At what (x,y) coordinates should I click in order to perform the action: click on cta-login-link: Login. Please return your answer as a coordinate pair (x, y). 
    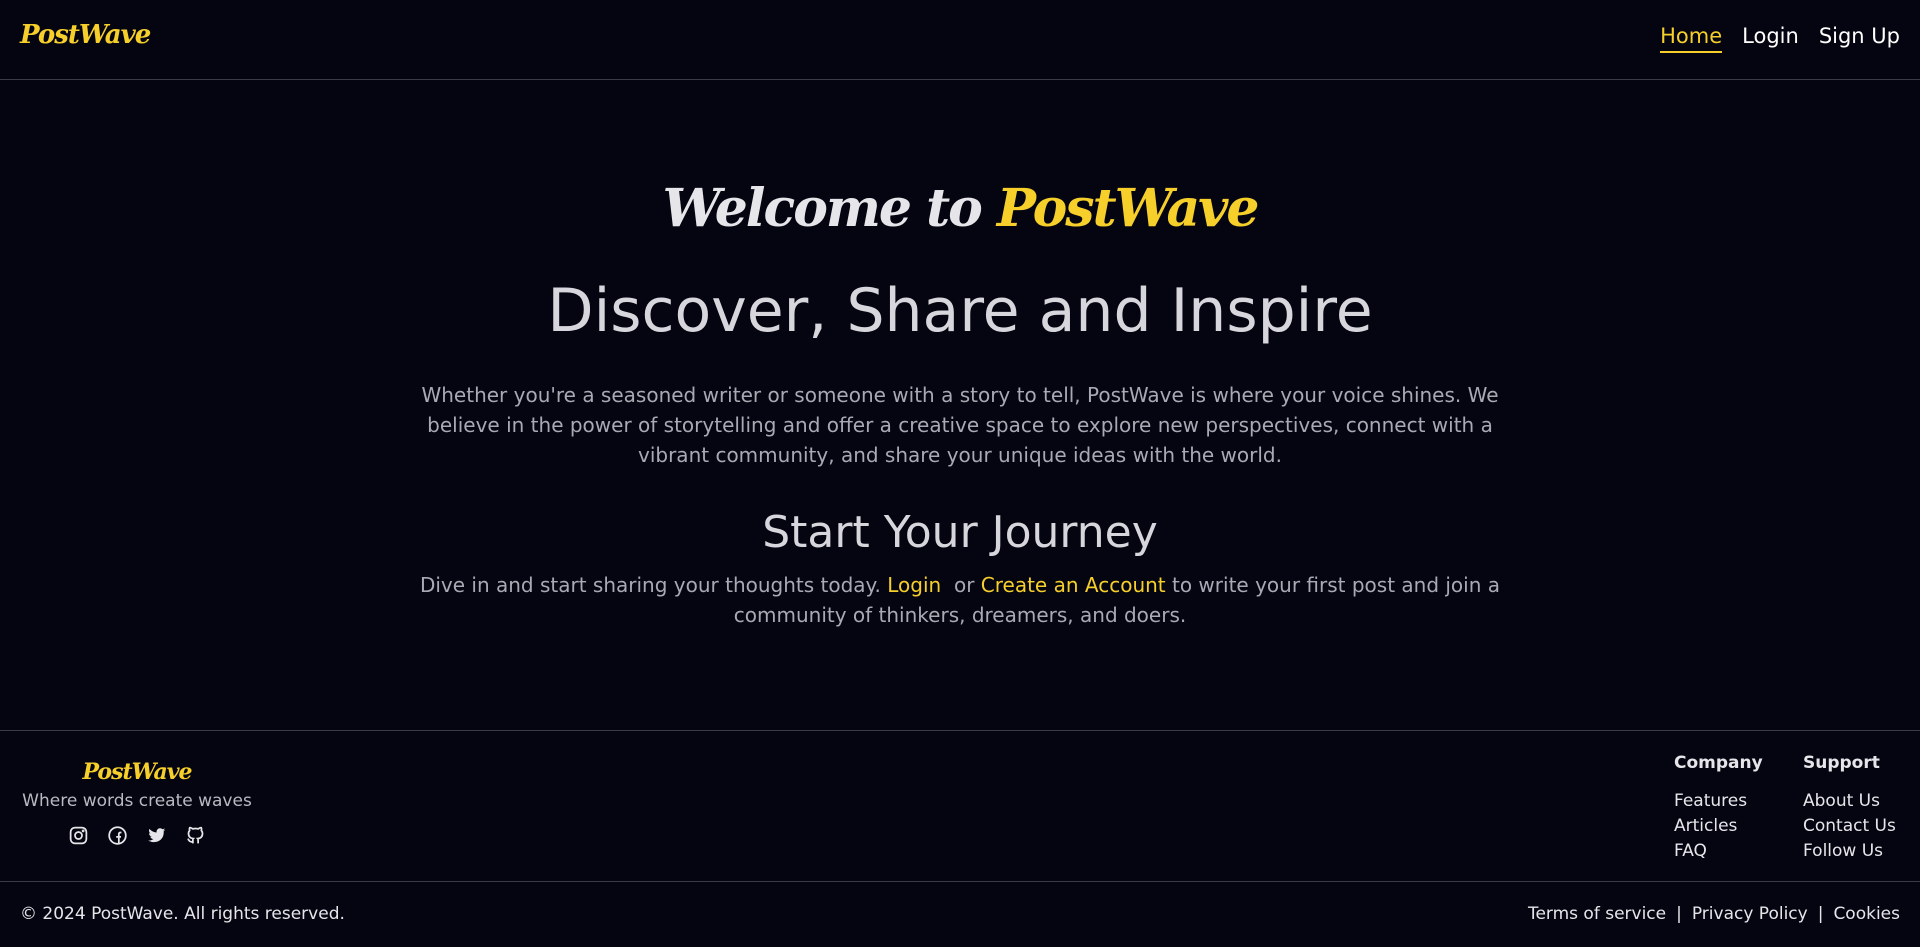
    Looking at the image, I should click on (914, 585).